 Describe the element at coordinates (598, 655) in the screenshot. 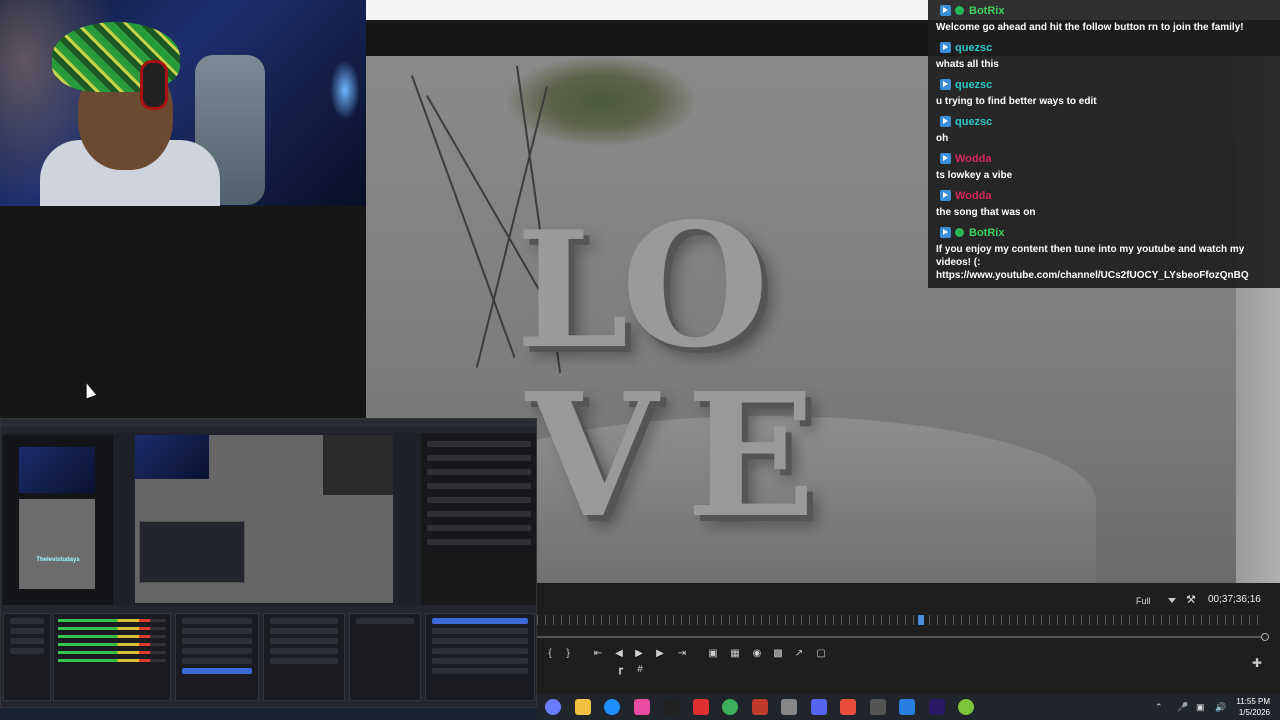

I see `go-to-in-icon: ⇤` at that location.